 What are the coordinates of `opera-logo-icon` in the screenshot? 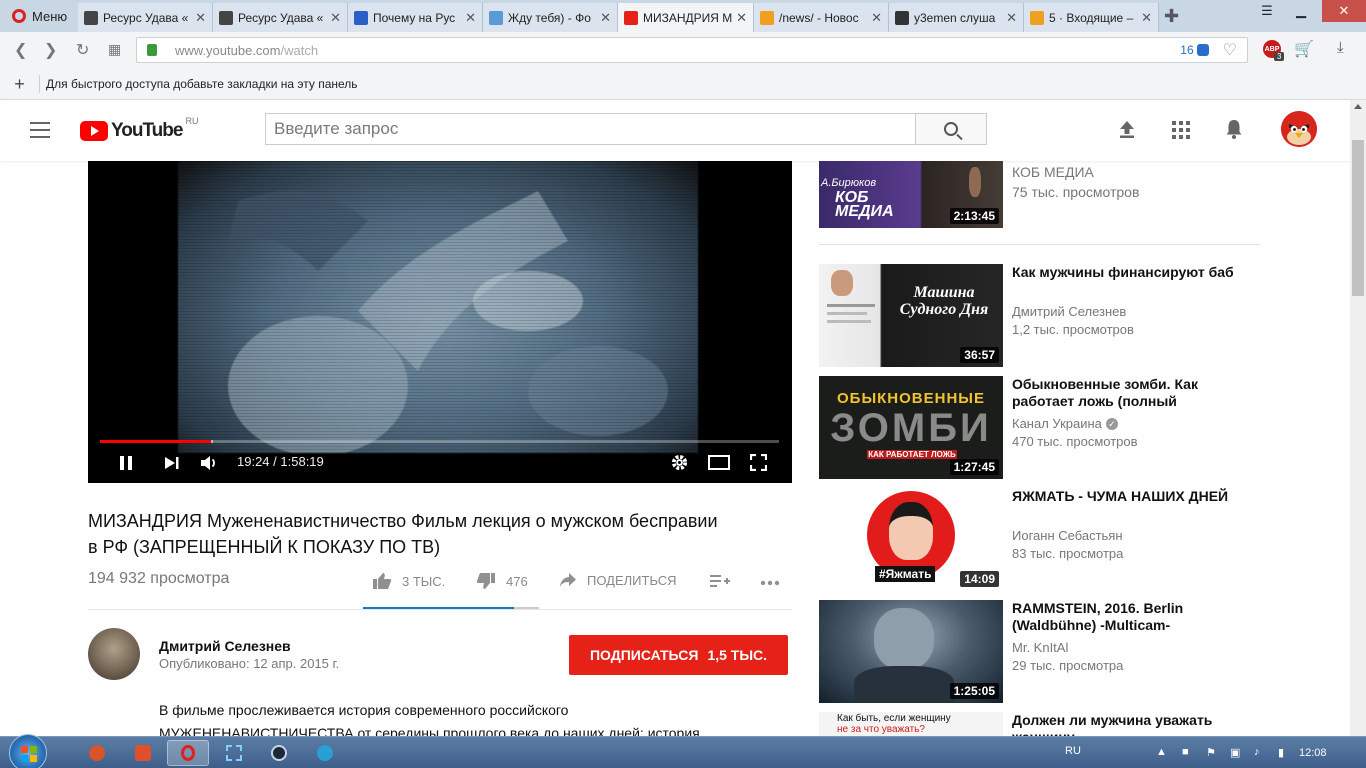 It's located at (19, 16).